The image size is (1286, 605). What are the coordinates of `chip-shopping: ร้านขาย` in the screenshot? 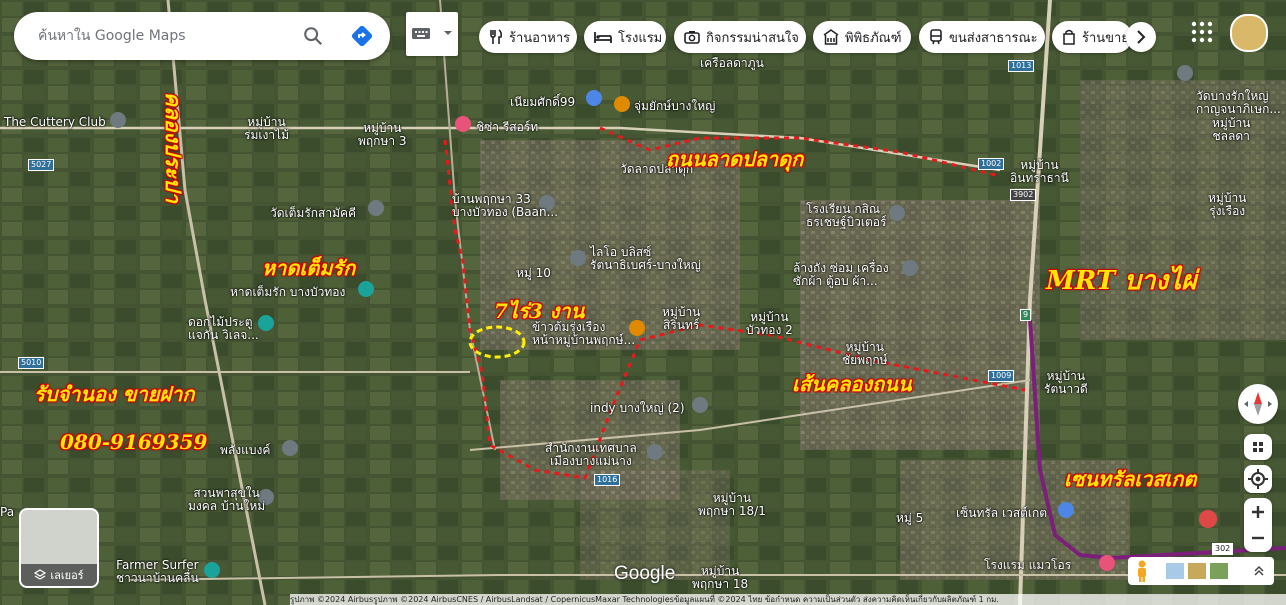 It's located at (1092, 37).